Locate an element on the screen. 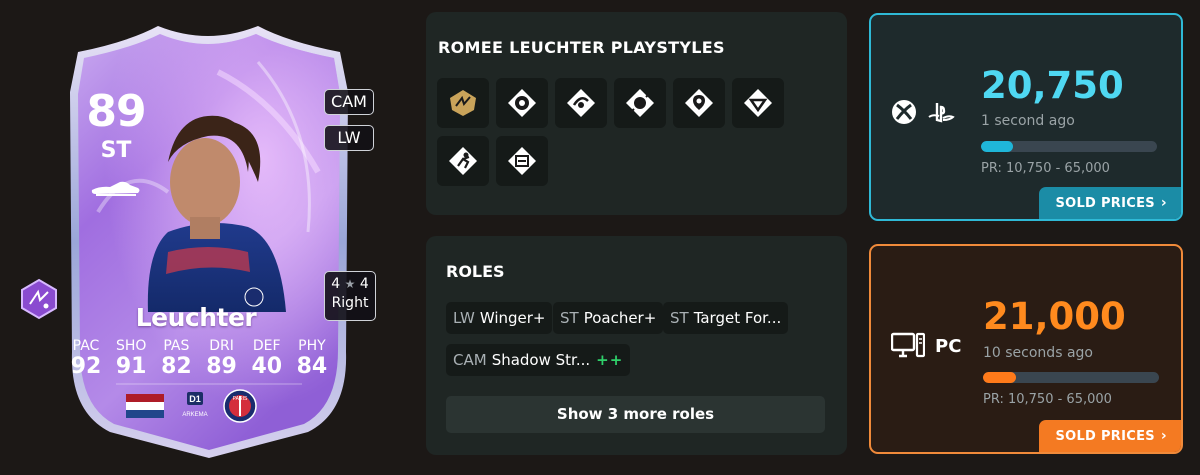 The height and width of the screenshot is (475, 1200). pc-icon is located at coordinates (908, 345).